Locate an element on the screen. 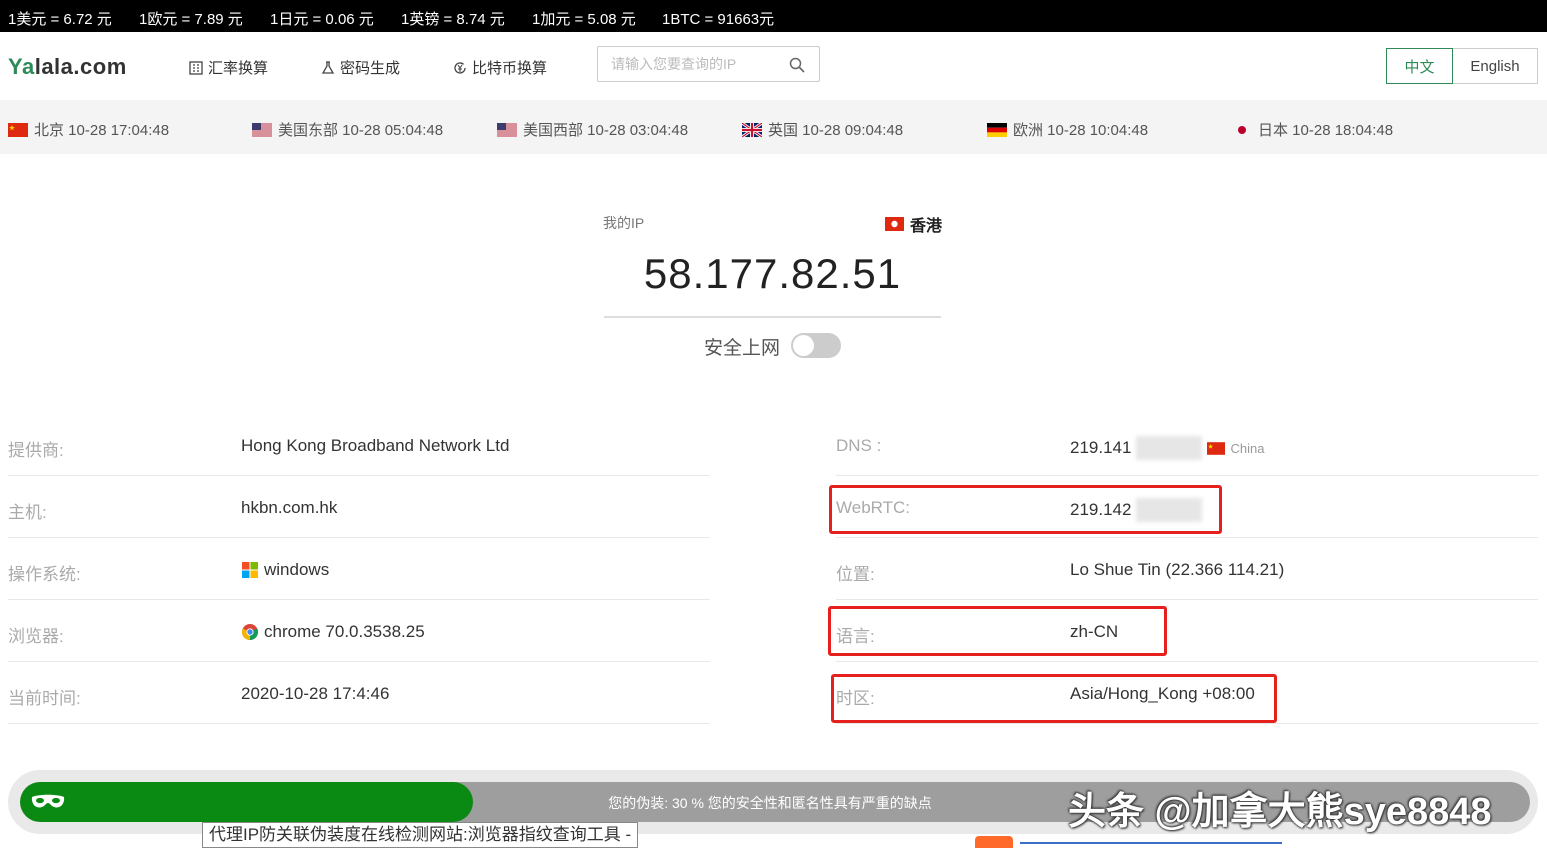 The width and height of the screenshot is (1547, 848). partial-footer-bar is located at coordinates (1151, 845).